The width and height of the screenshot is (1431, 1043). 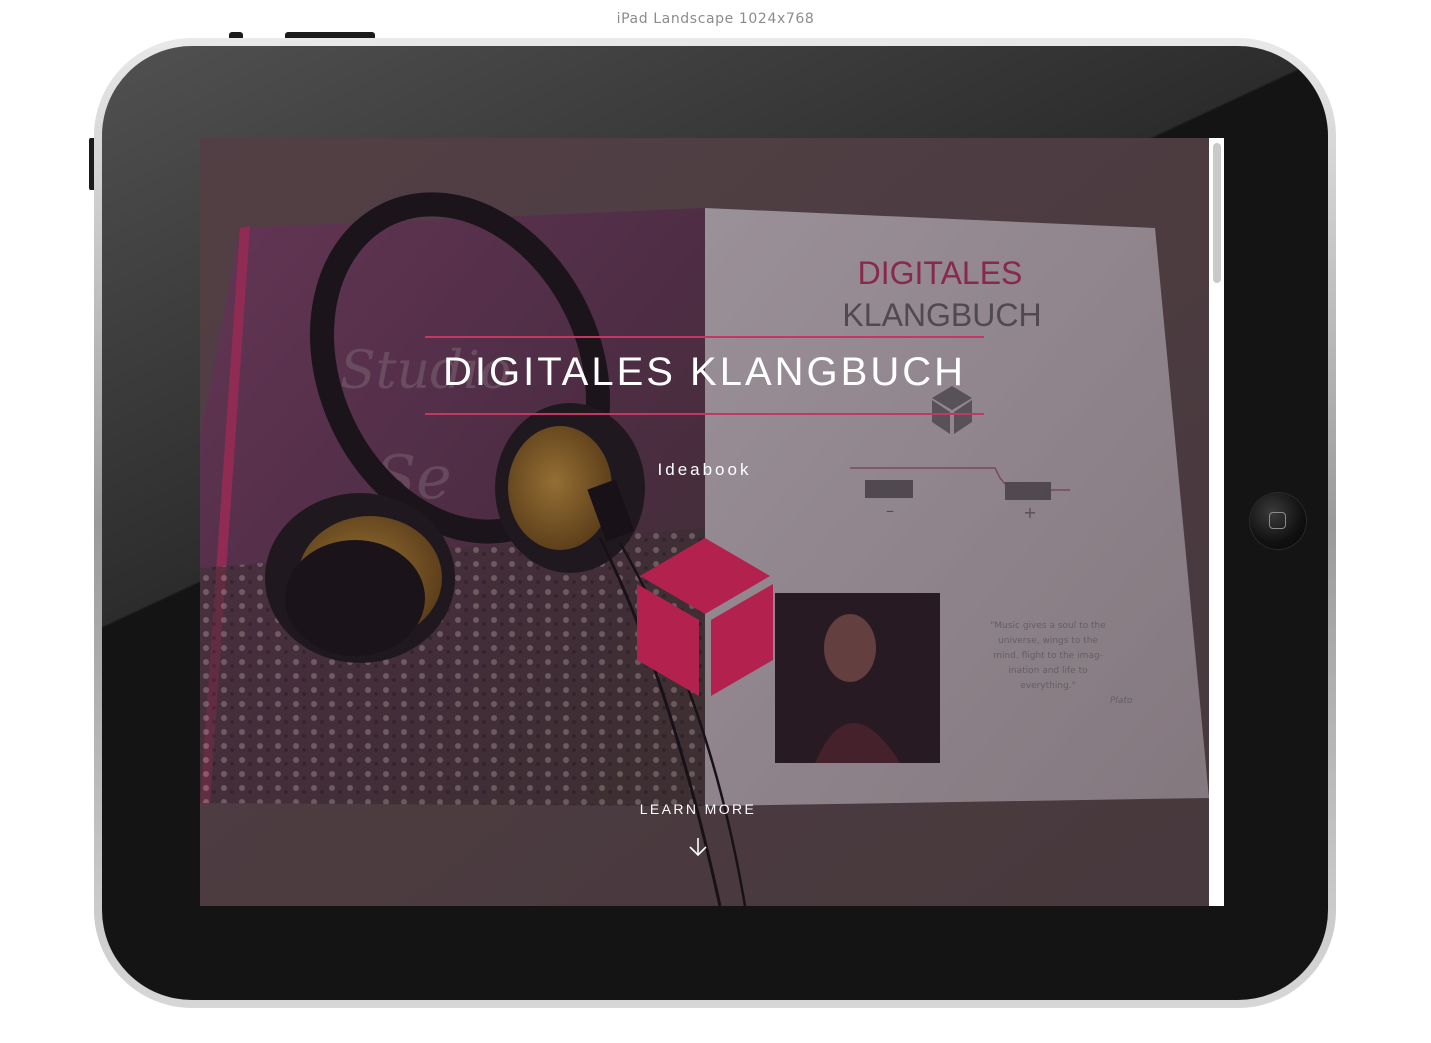 I want to click on title-rule-top, so click(x=704, y=337).